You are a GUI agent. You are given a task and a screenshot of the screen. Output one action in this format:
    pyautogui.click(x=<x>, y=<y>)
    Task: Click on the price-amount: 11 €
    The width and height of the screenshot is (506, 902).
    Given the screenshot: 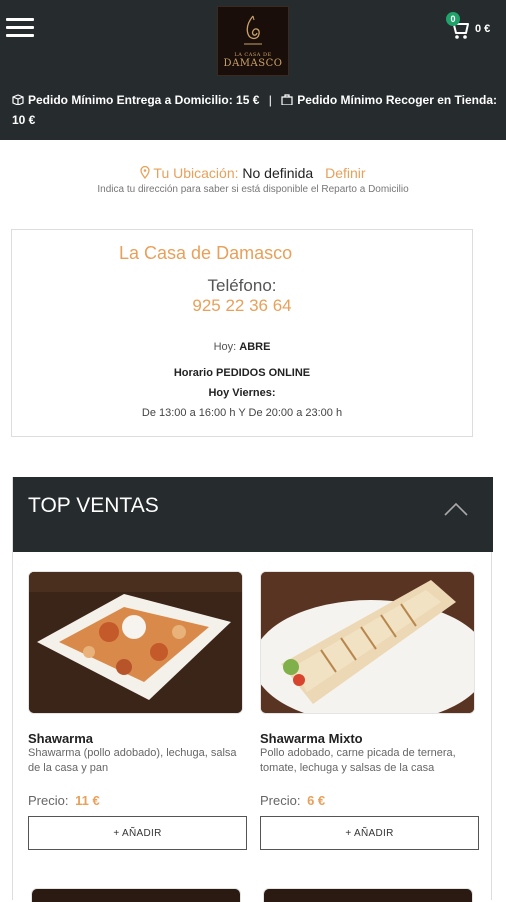 What is the action you would take?
    pyautogui.click(x=87, y=800)
    